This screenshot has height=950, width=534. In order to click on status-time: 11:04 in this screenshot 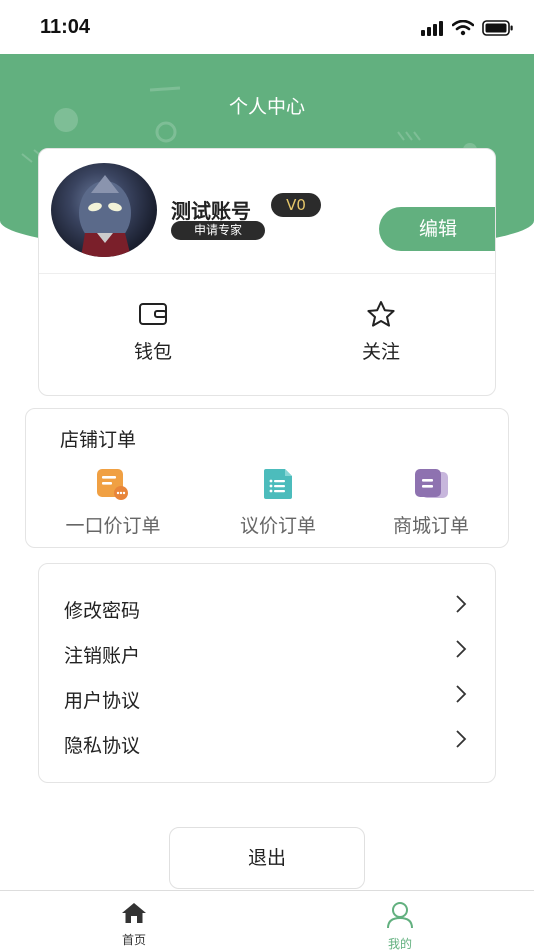, I will do `click(65, 27)`.